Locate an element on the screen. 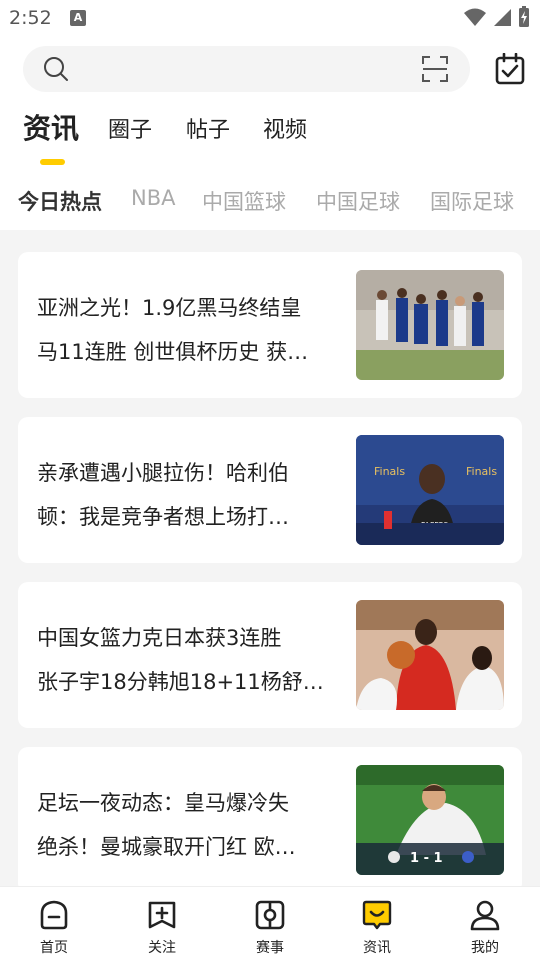  nav-news: 资讯 is located at coordinates (377, 923).